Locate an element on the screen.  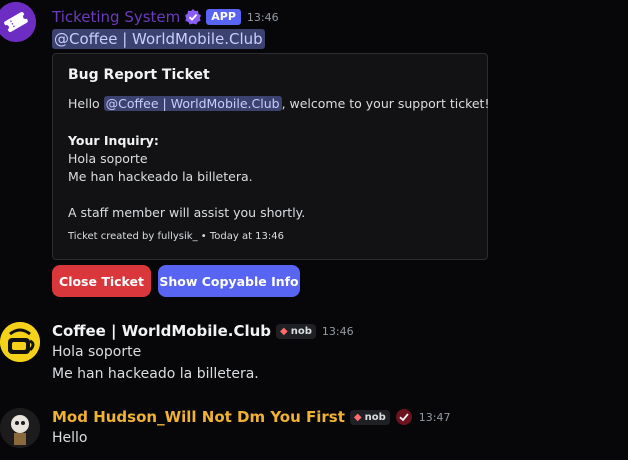
author-name: Ticketing System is located at coordinates (116, 17).